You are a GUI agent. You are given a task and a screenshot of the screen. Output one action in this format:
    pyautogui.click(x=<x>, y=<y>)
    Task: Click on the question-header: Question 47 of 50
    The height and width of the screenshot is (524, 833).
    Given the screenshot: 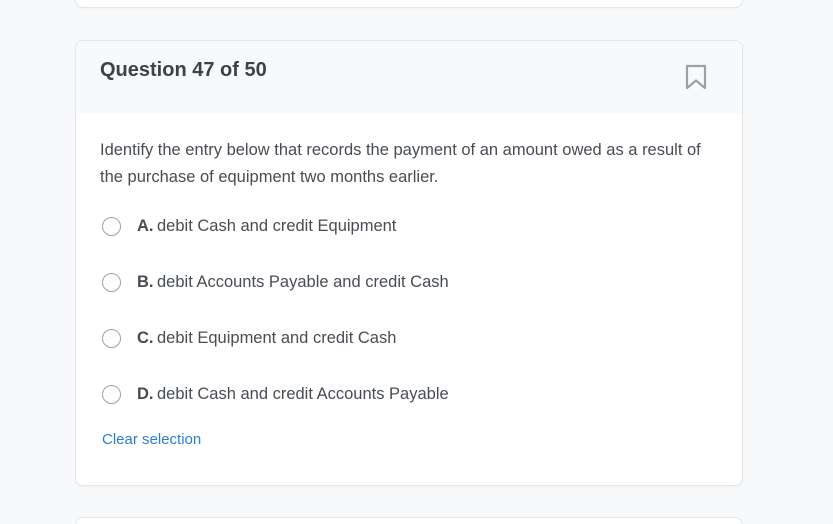 What is the action you would take?
    pyautogui.click(x=409, y=77)
    